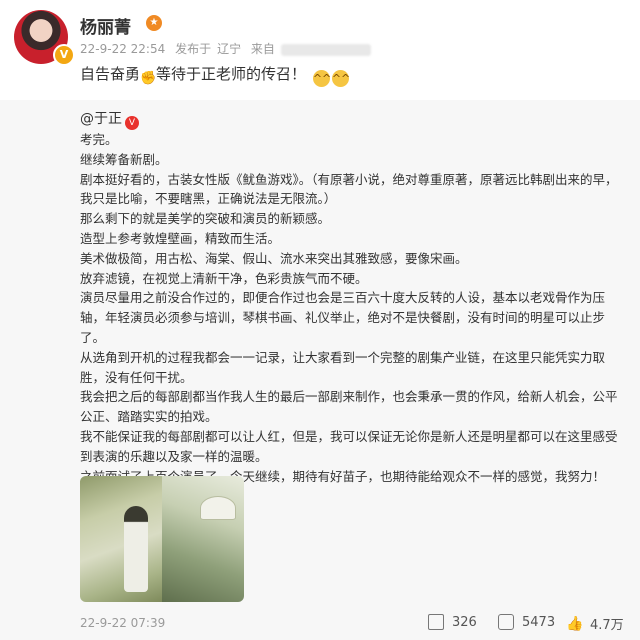 The height and width of the screenshot is (640, 640). What do you see at coordinates (539, 622) in the screenshot?
I see `comment-count: 5473` at bounding box center [539, 622].